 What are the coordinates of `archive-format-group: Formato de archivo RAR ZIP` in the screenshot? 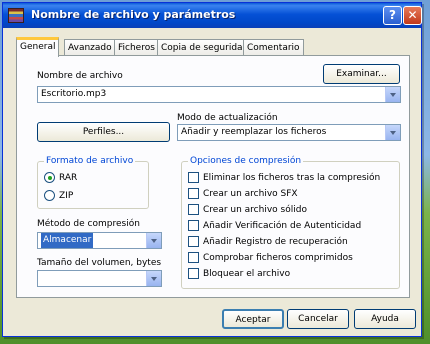 It's located at (93, 182).